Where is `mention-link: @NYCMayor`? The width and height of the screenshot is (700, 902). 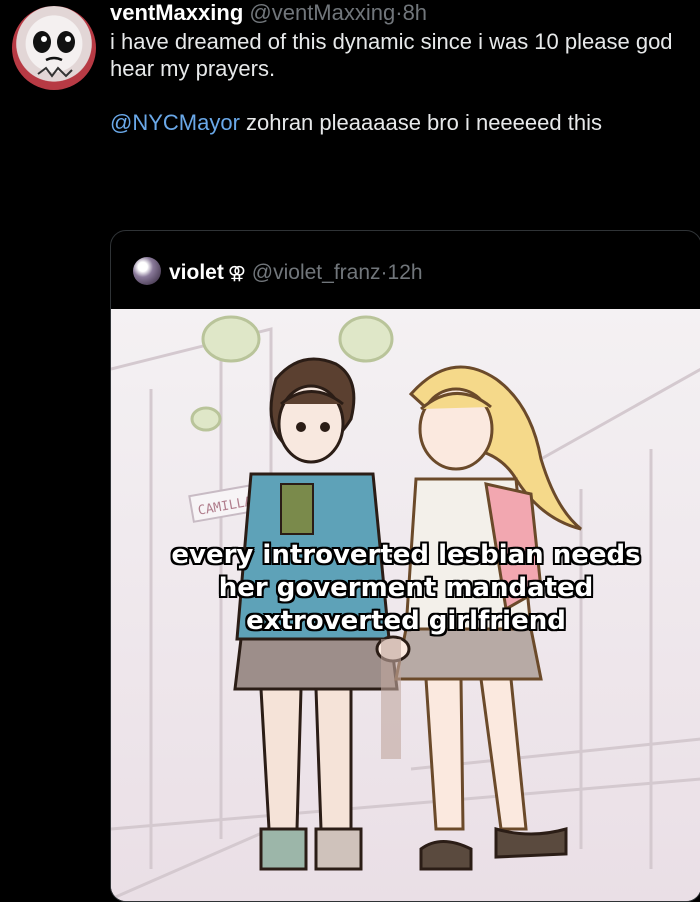
mention-link: @NYCMayor is located at coordinates (175, 122).